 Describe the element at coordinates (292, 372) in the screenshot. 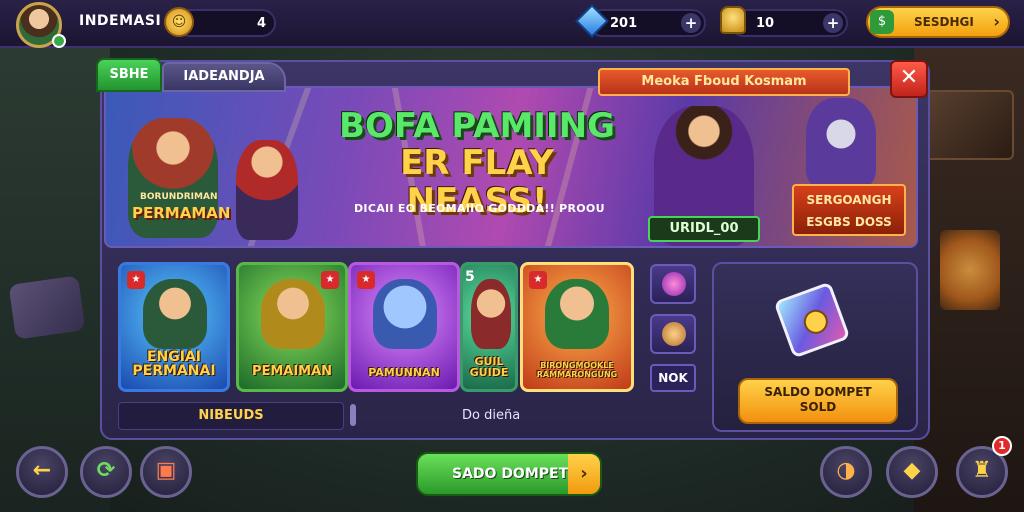

I see `game-card-label: PEMAIMAN` at that location.